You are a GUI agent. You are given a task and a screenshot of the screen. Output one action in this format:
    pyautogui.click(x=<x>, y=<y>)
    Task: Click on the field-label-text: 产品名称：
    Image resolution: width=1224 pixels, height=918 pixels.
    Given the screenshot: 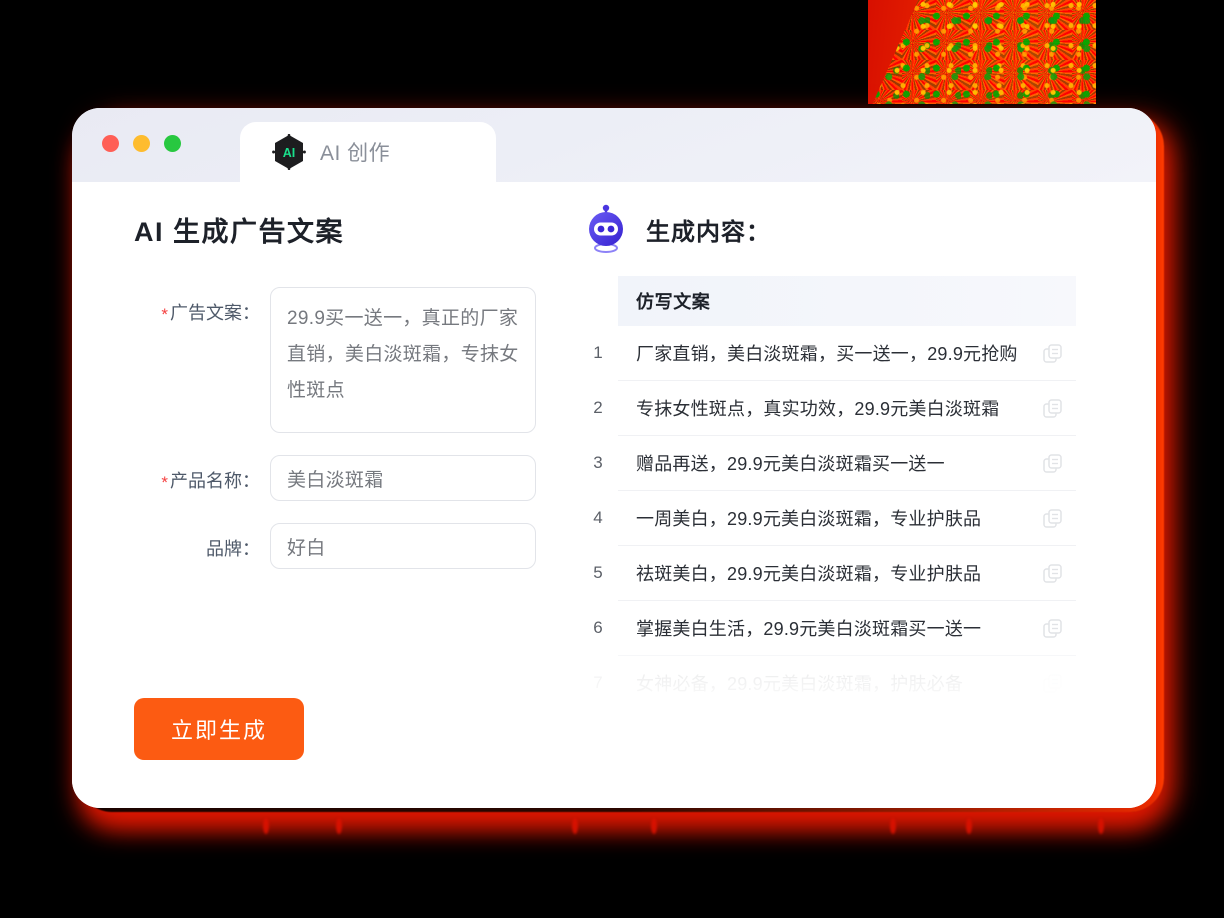 What is the action you would take?
    pyautogui.click(x=215, y=481)
    